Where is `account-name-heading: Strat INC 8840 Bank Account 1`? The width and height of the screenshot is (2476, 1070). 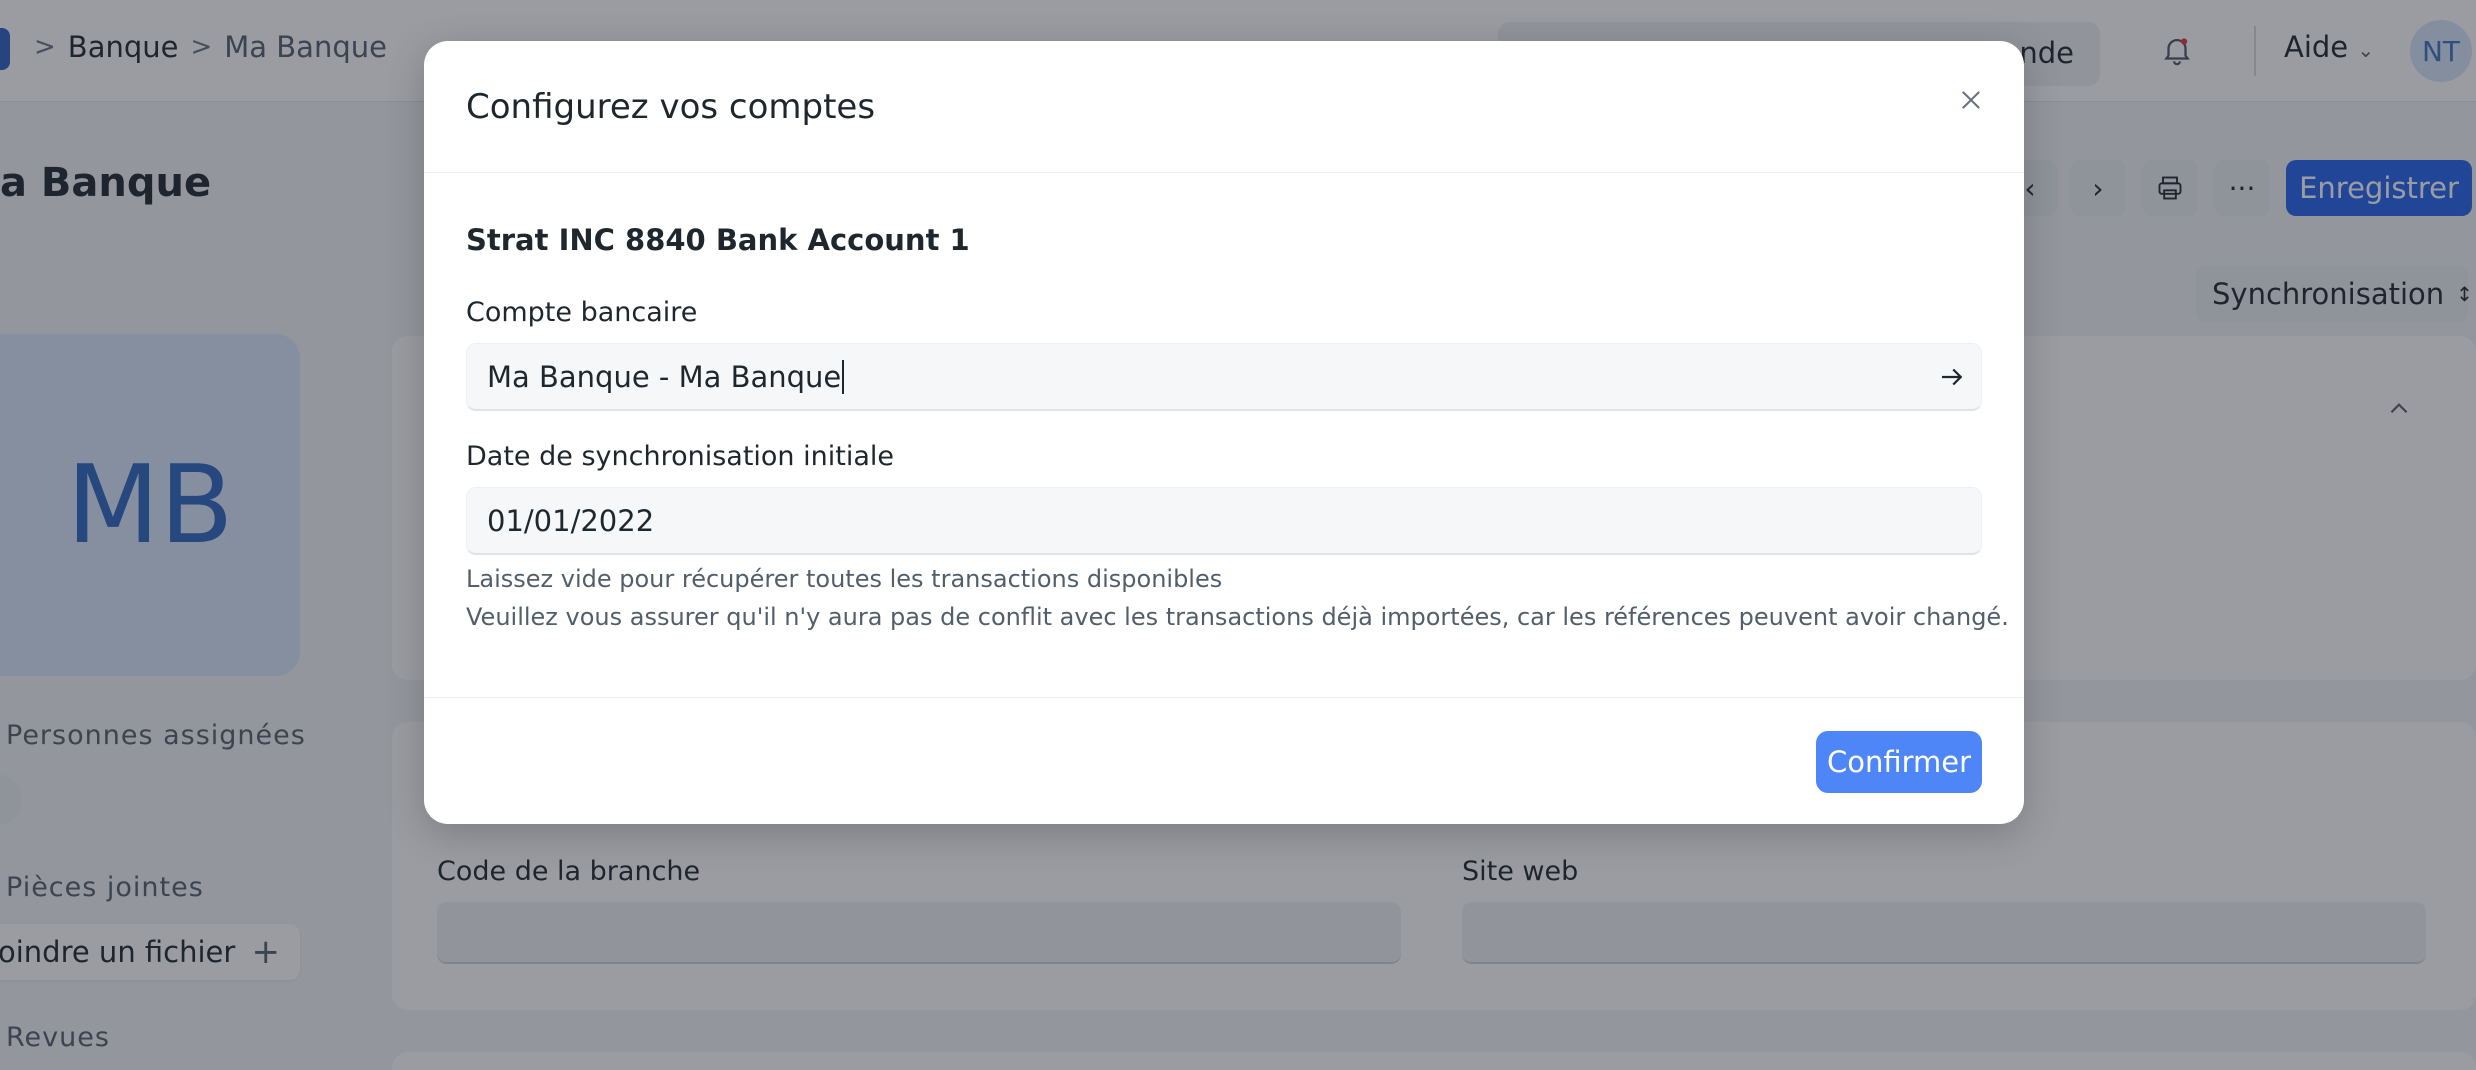 account-name-heading: Strat INC 8840 Bank Account 1 is located at coordinates (718, 240).